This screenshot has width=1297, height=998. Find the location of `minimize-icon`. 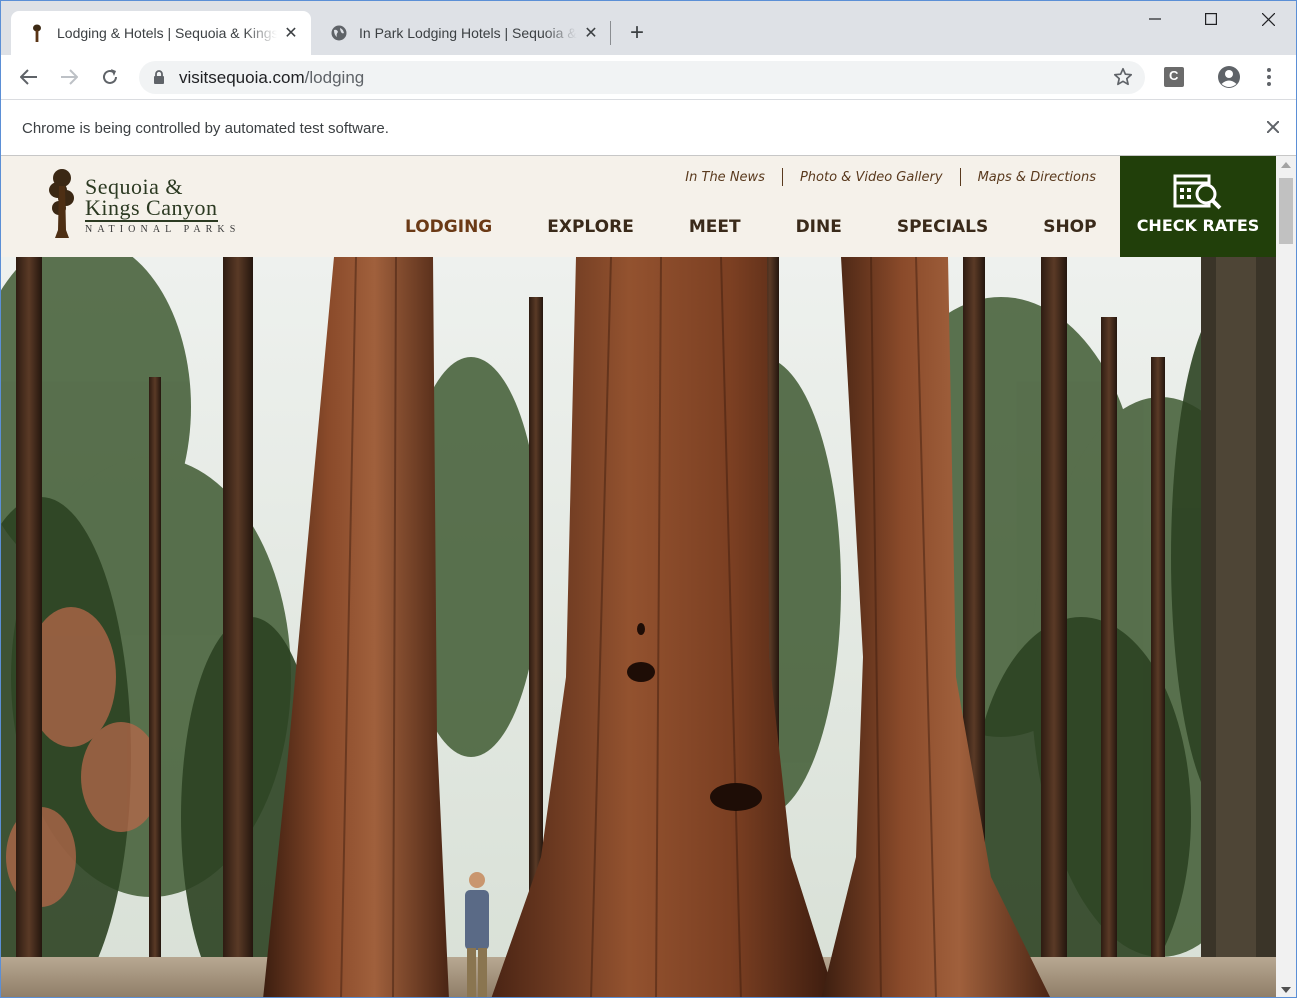

minimize-icon is located at coordinates (1155, 19).